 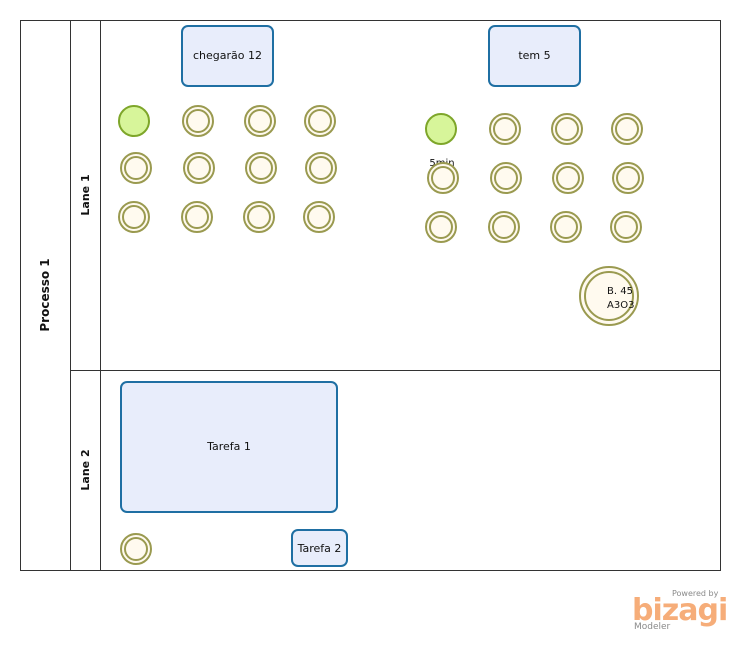 I want to click on pool-label: Processo 1, so click(x=45, y=294).